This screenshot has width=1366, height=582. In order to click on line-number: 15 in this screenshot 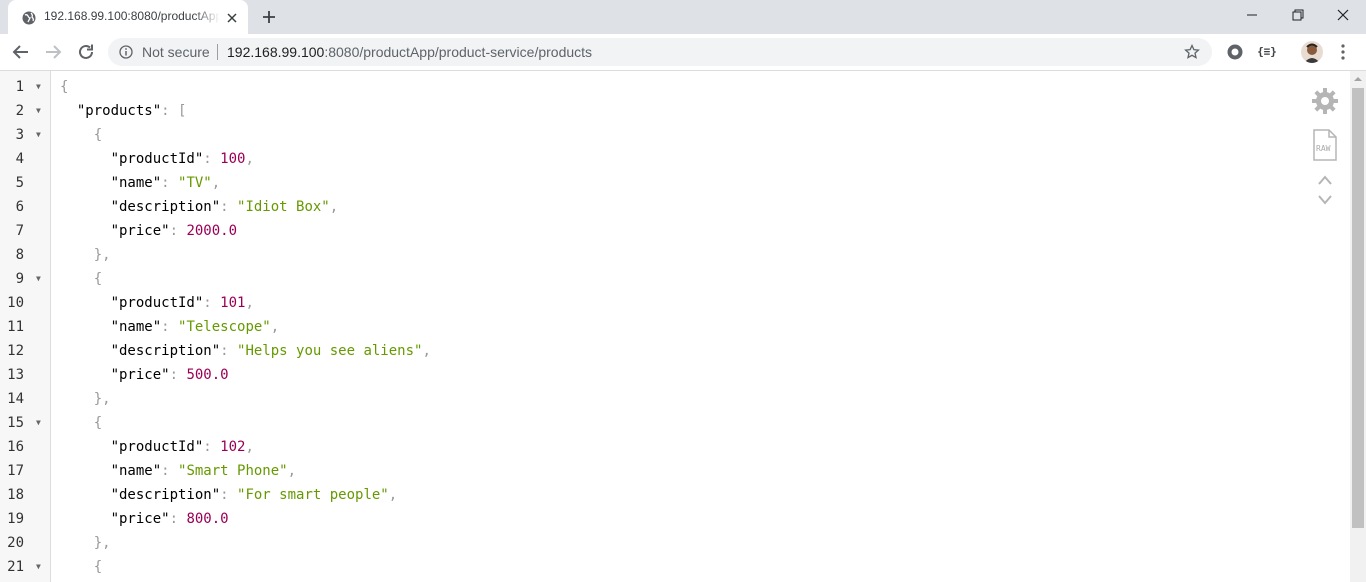, I will do `click(15, 423)`.